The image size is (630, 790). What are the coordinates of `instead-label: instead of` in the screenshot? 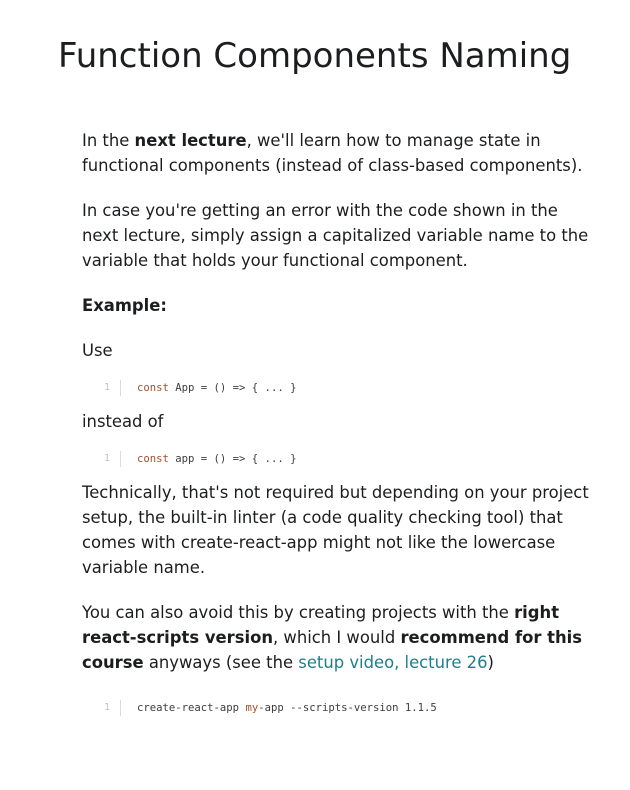 It's located at (123, 421).